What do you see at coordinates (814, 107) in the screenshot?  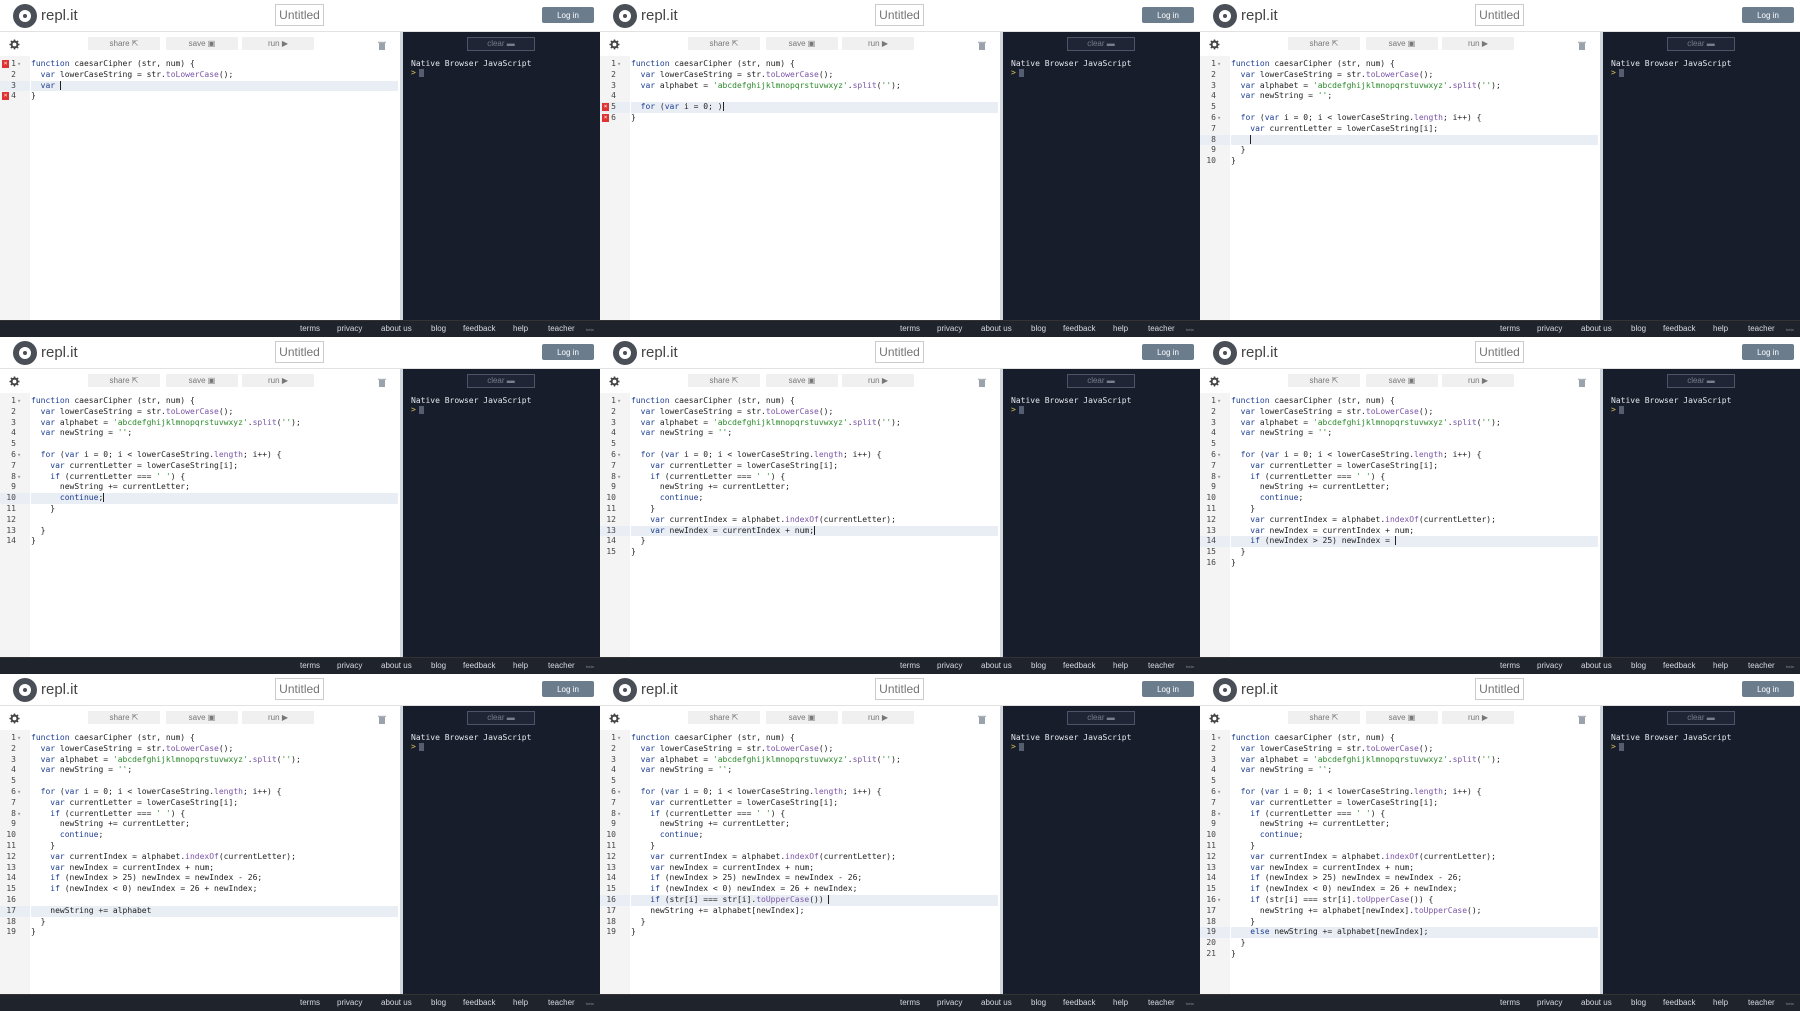 I see `code-line: for (var i = 0; )` at bounding box center [814, 107].